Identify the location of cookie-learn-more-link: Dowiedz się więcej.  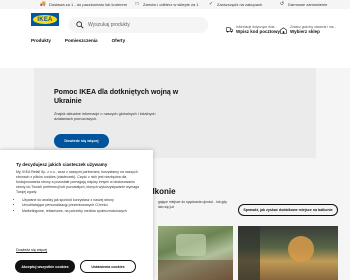
(31, 250).